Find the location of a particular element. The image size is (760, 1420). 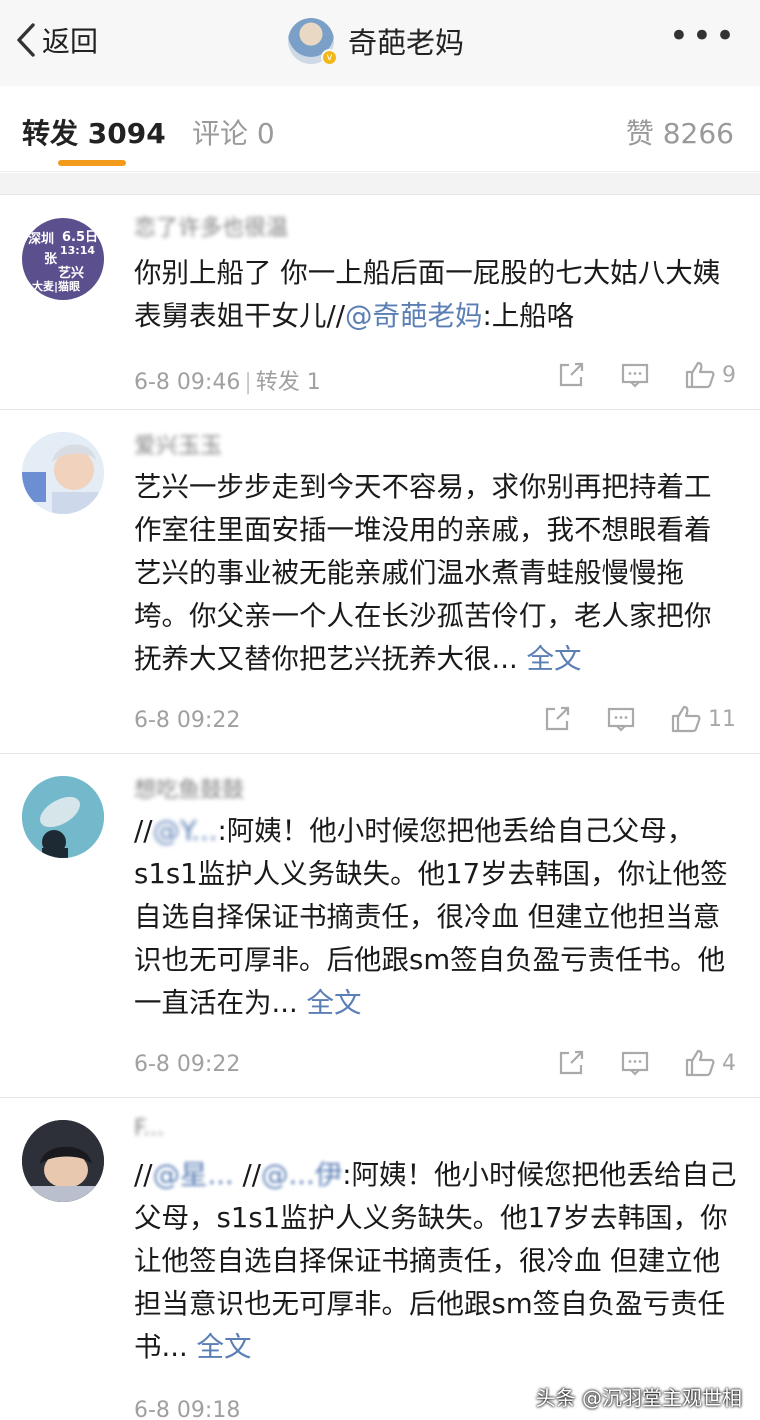

tab-like: 赞 8266 is located at coordinates (680, 132).